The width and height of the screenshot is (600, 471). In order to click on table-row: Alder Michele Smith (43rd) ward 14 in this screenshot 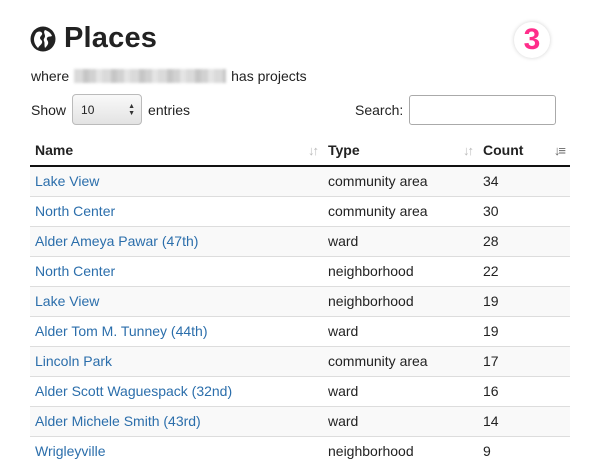, I will do `click(300, 420)`.